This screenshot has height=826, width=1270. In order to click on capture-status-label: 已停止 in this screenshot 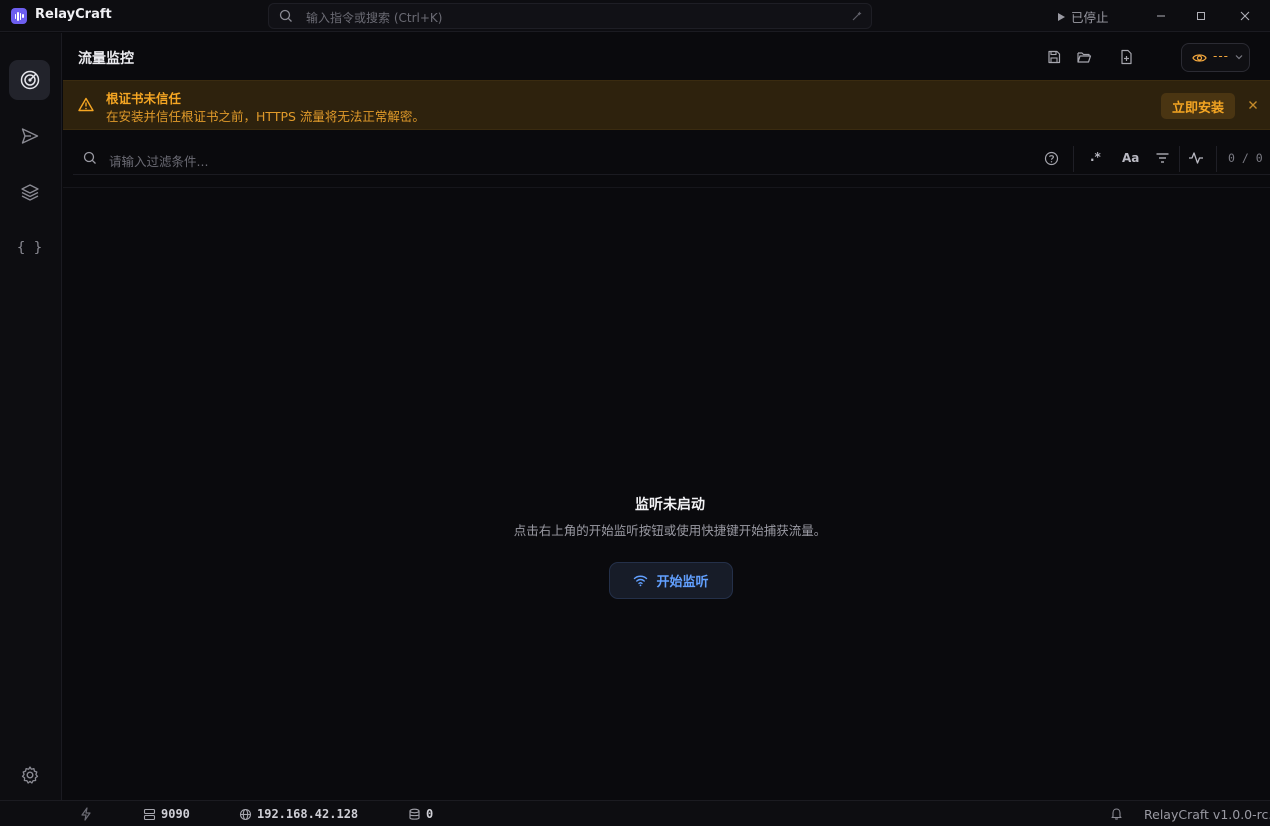, I will do `click(1090, 17)`.